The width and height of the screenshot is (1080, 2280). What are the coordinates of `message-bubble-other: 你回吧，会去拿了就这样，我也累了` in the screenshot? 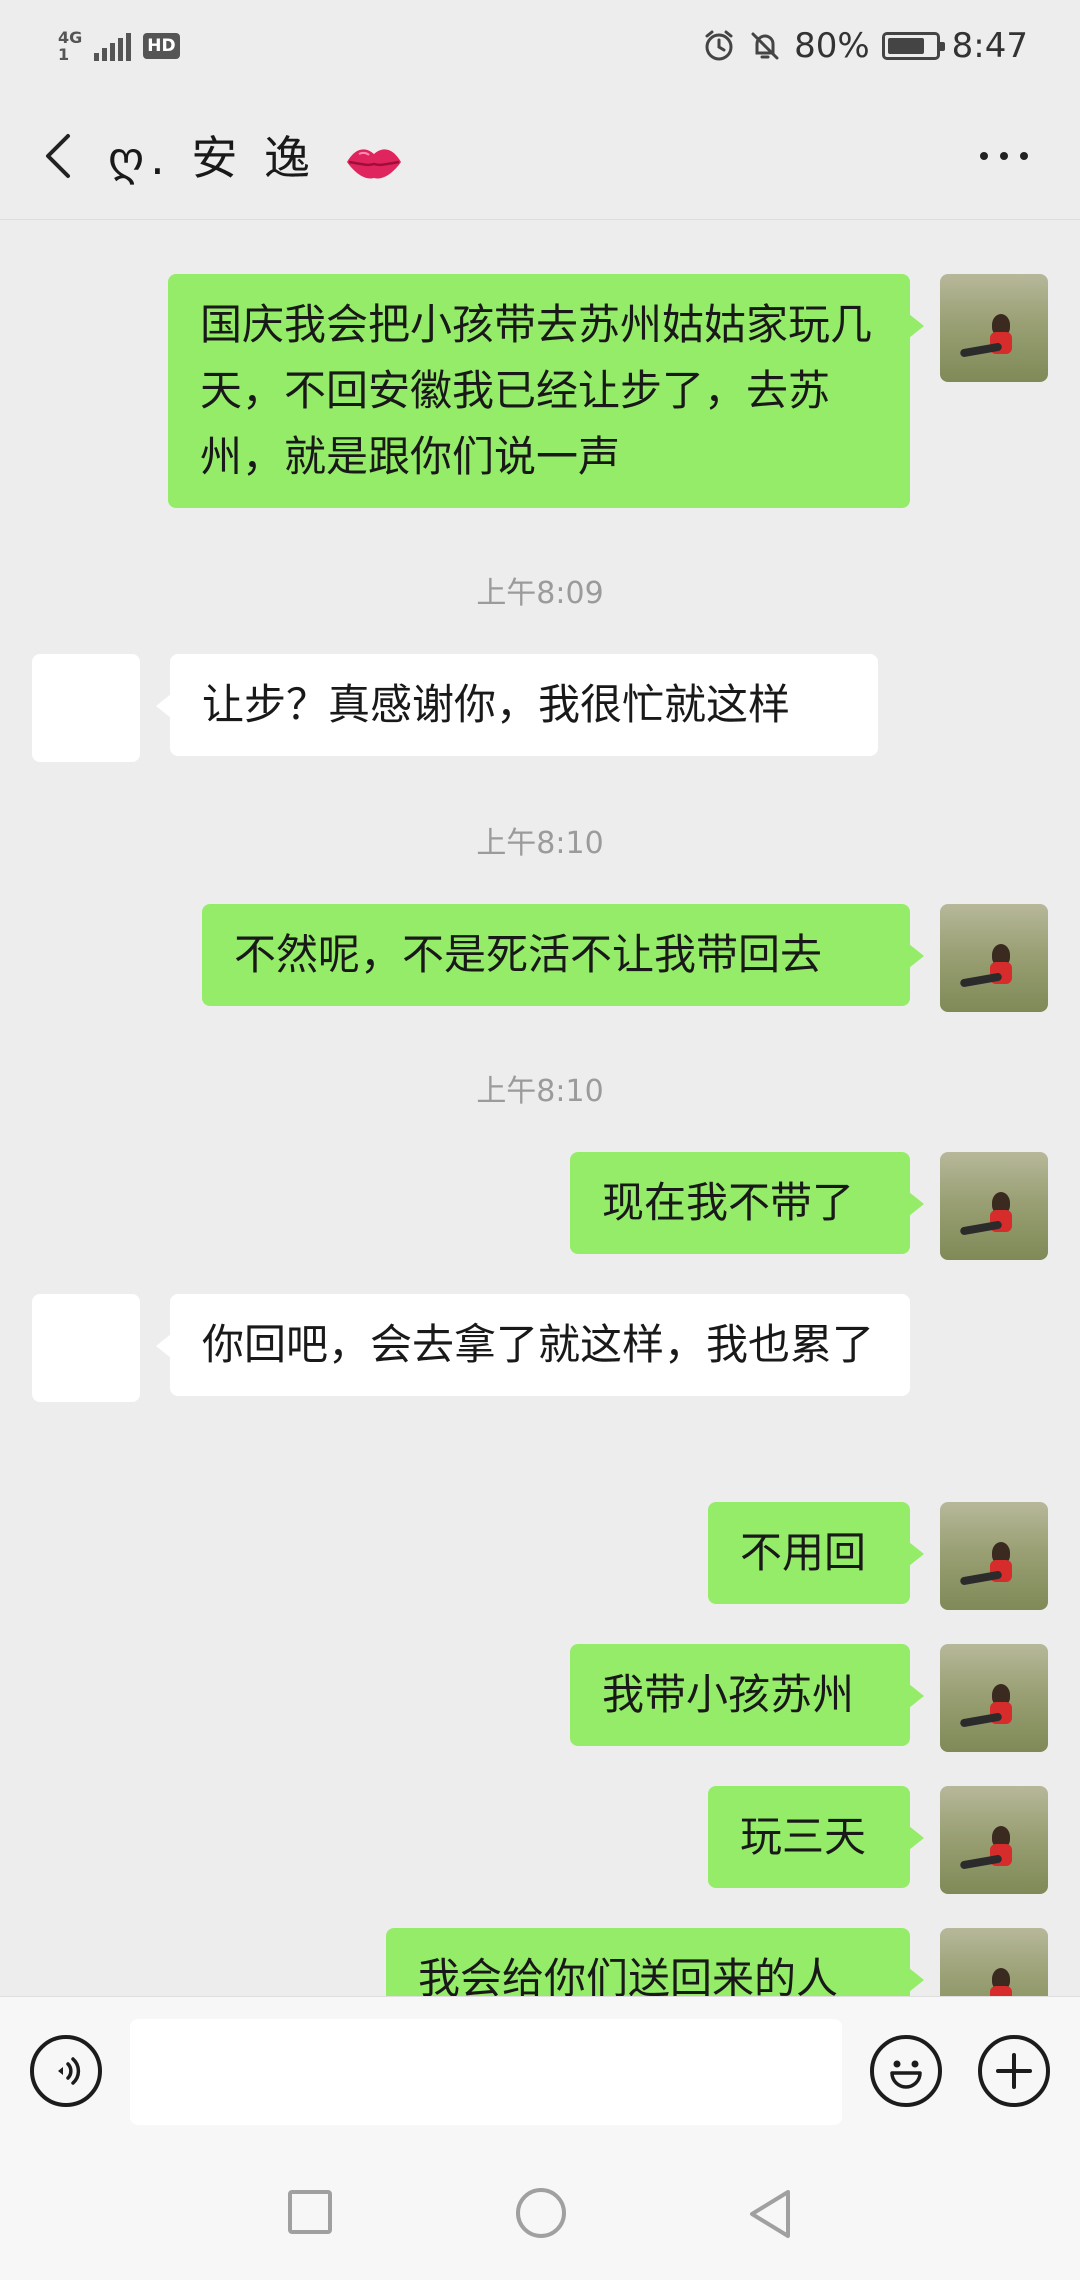 It's located at (533, 1345).